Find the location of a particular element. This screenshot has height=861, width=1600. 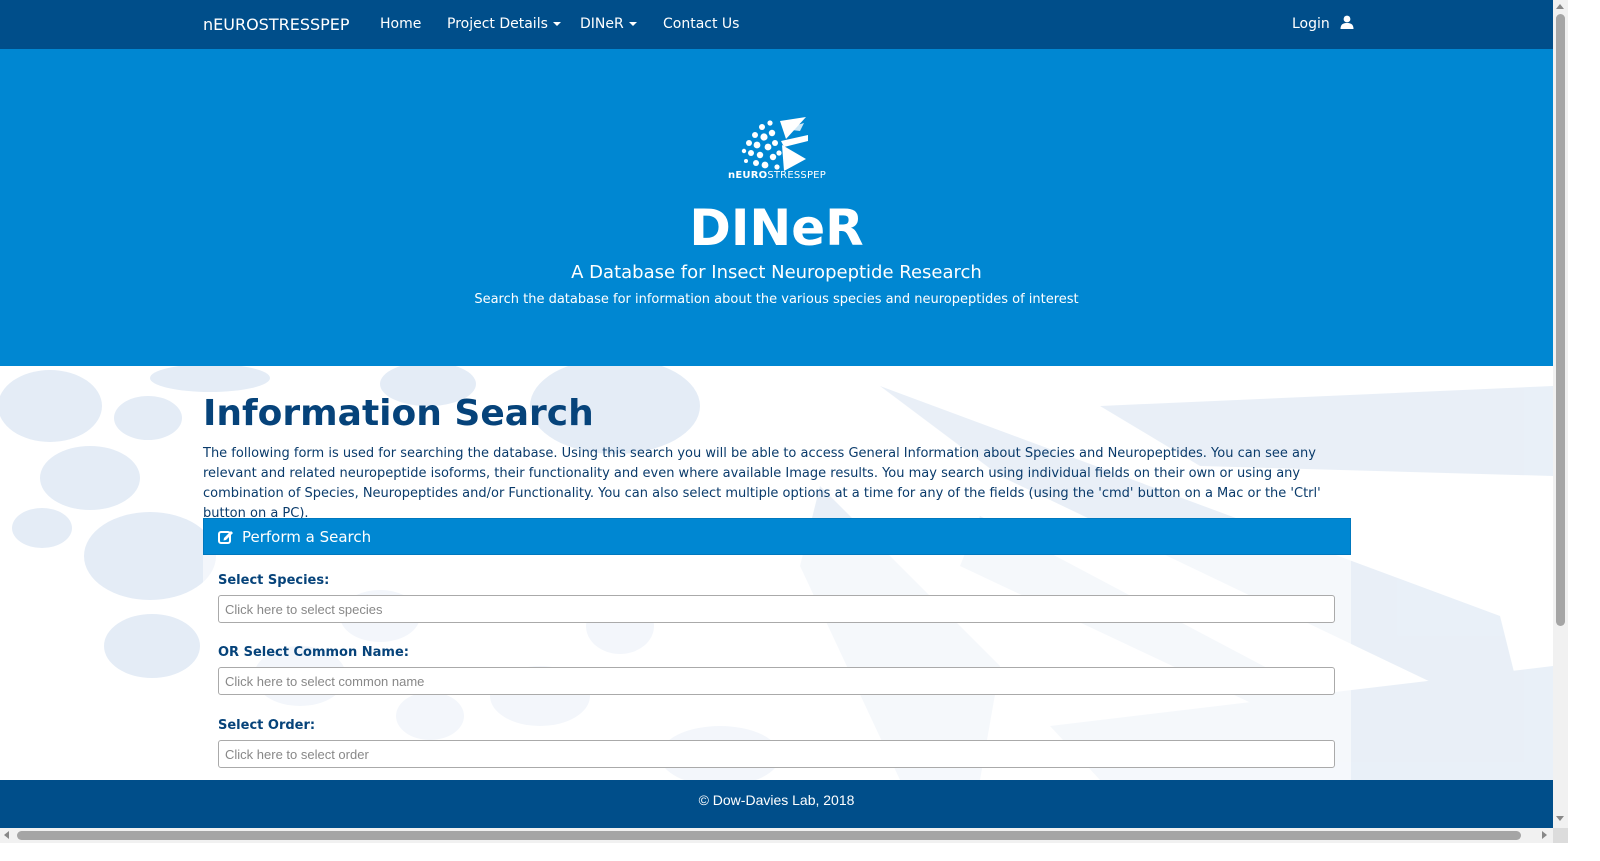

scroll-down-arrow-icon is located at coordinates (1560, 818).